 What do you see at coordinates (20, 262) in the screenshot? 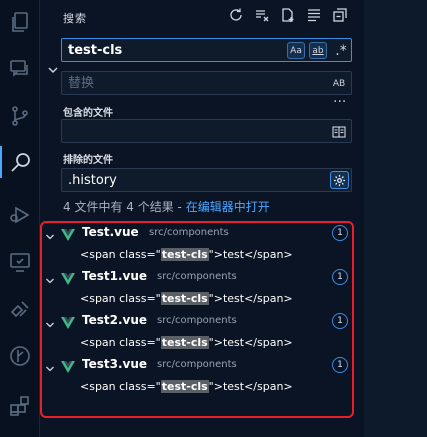
I see `remote-explorer-icon` at bounding box center [20, 262].